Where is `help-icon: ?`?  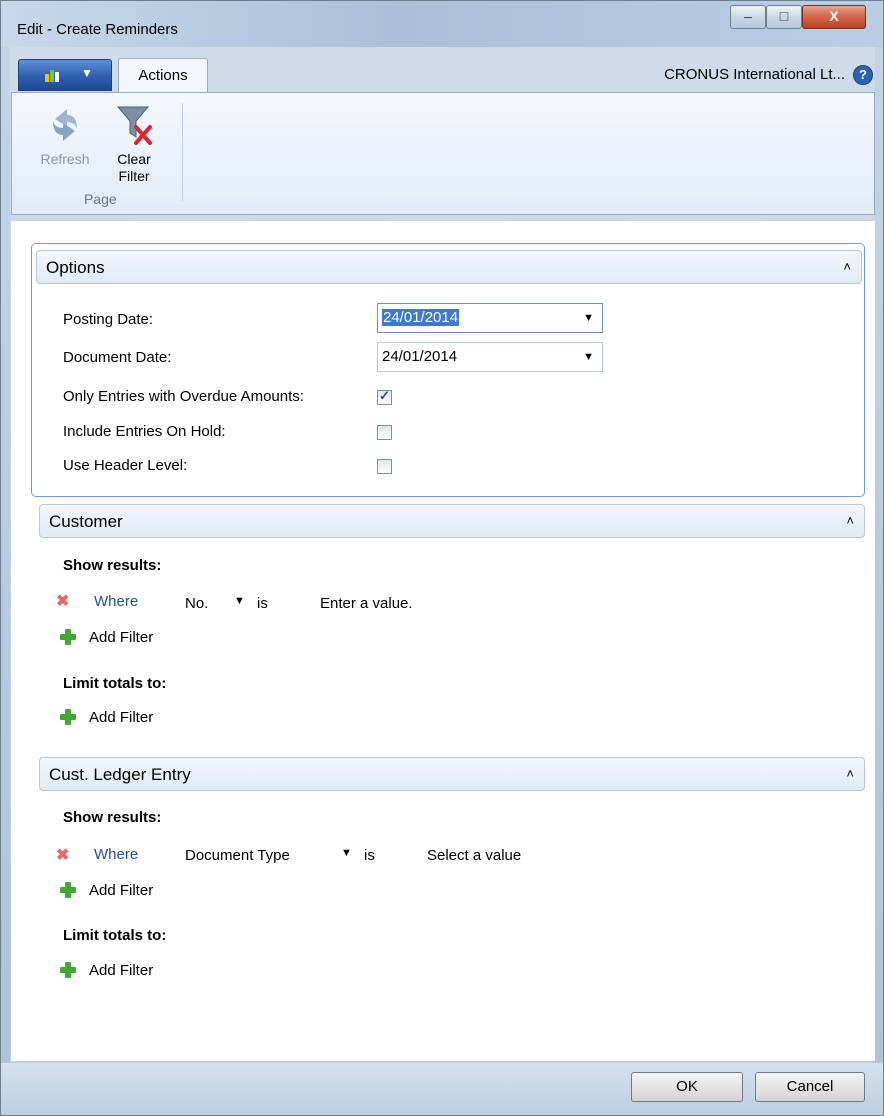 help-icon: ? is located at coordinates (863, 75).